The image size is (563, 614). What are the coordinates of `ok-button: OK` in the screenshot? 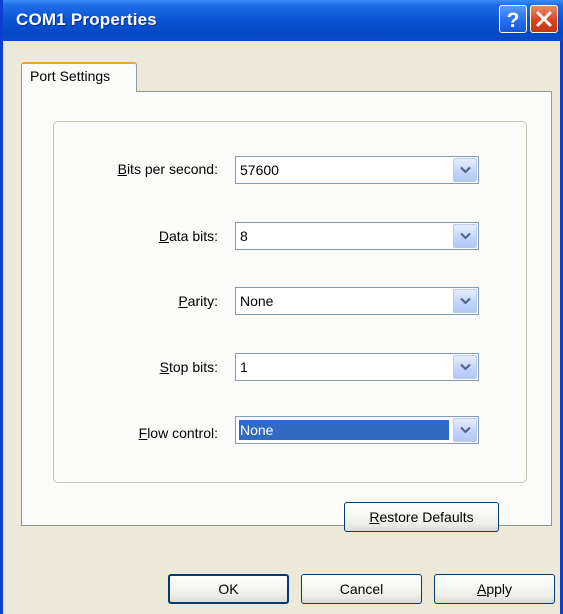 It's located at (228, 589).